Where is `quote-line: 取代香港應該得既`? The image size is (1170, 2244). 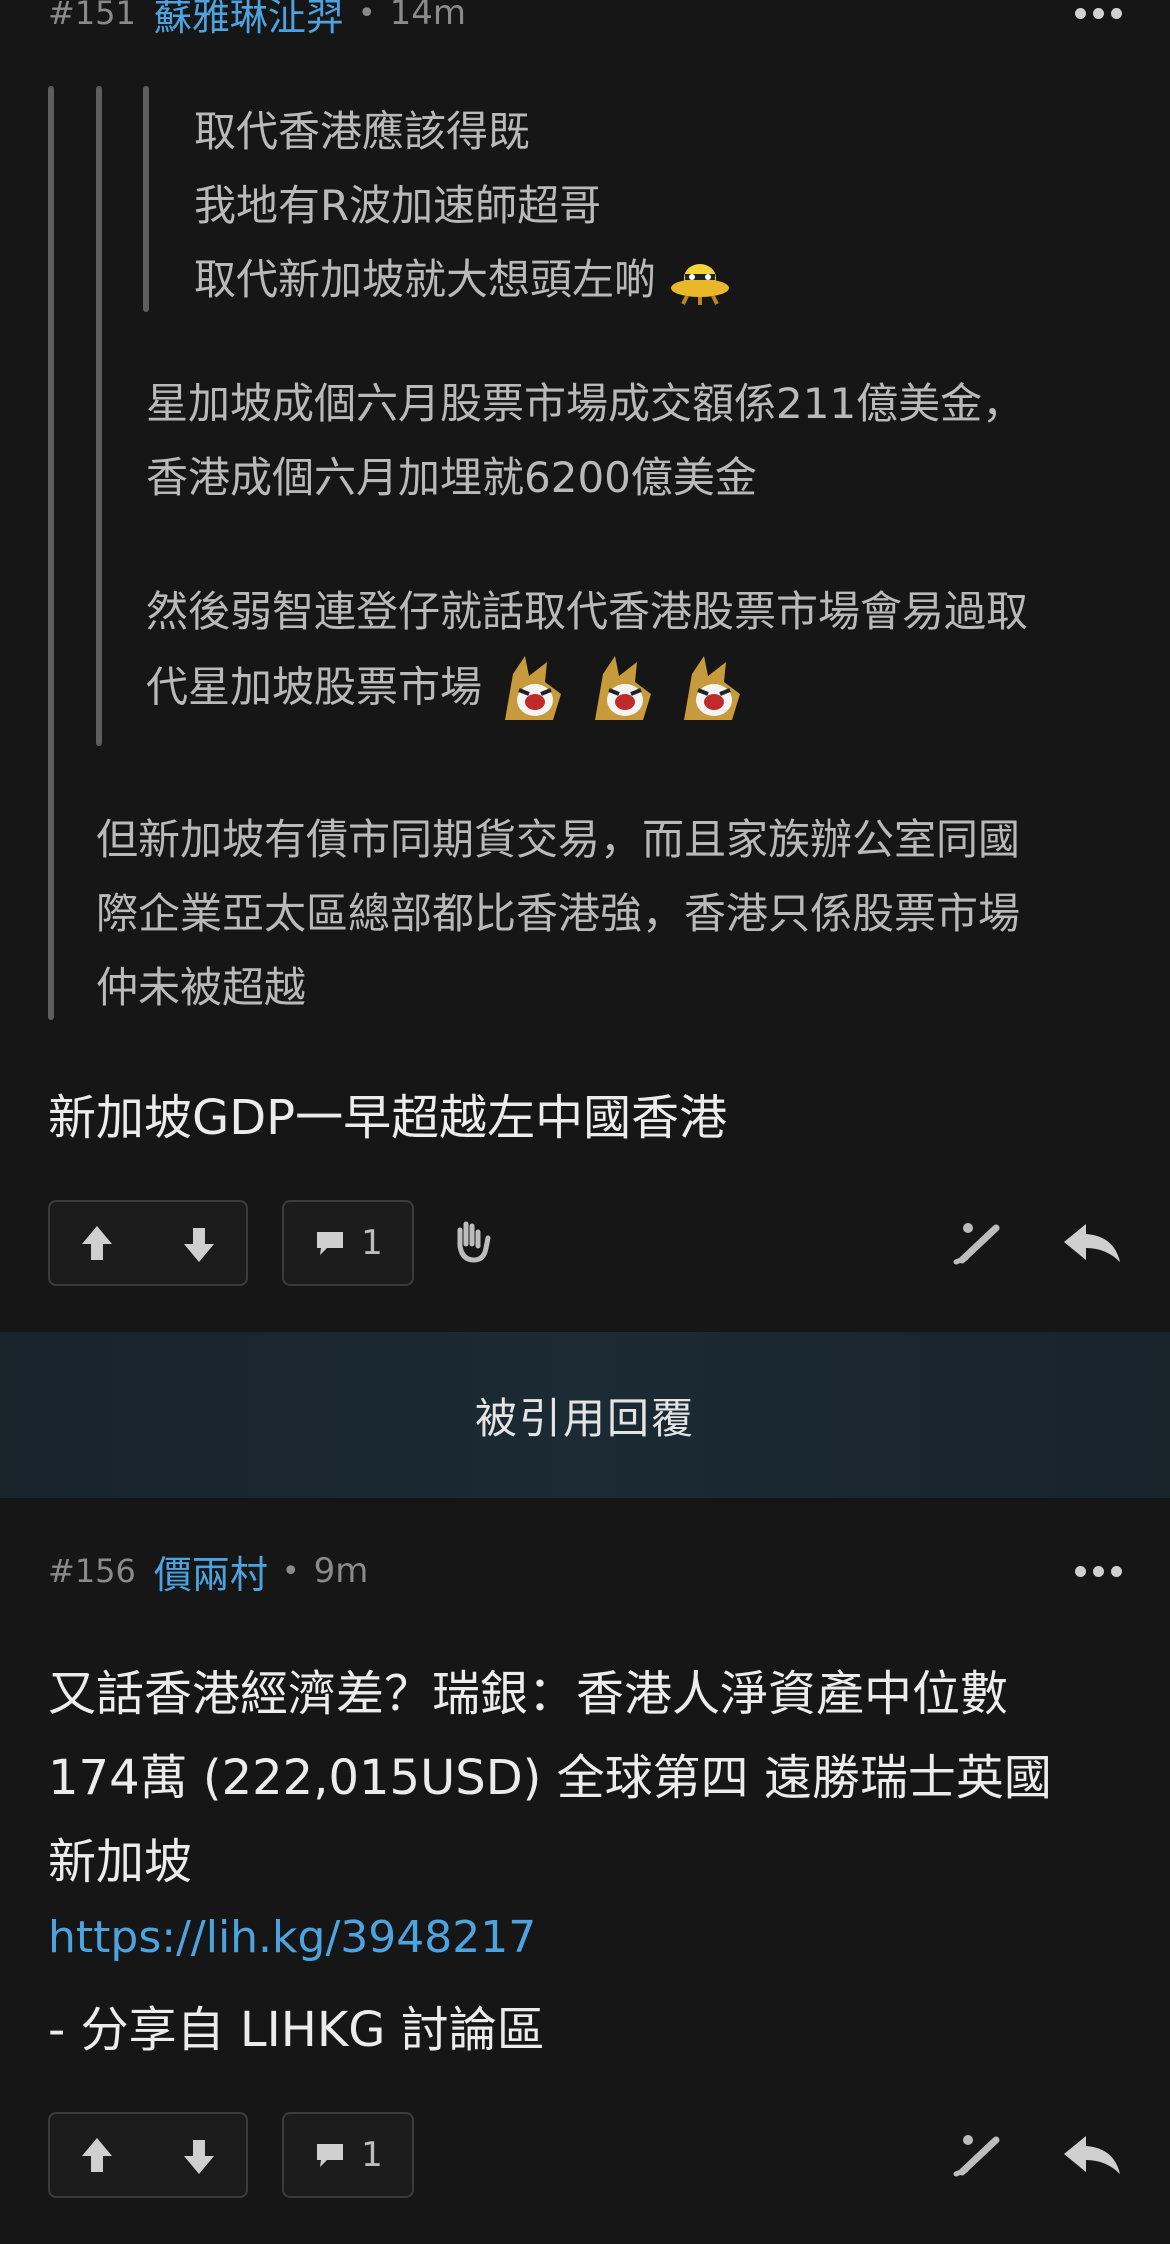
quote-line: 取代香港應該得既 is located at coordinates (362, 131).